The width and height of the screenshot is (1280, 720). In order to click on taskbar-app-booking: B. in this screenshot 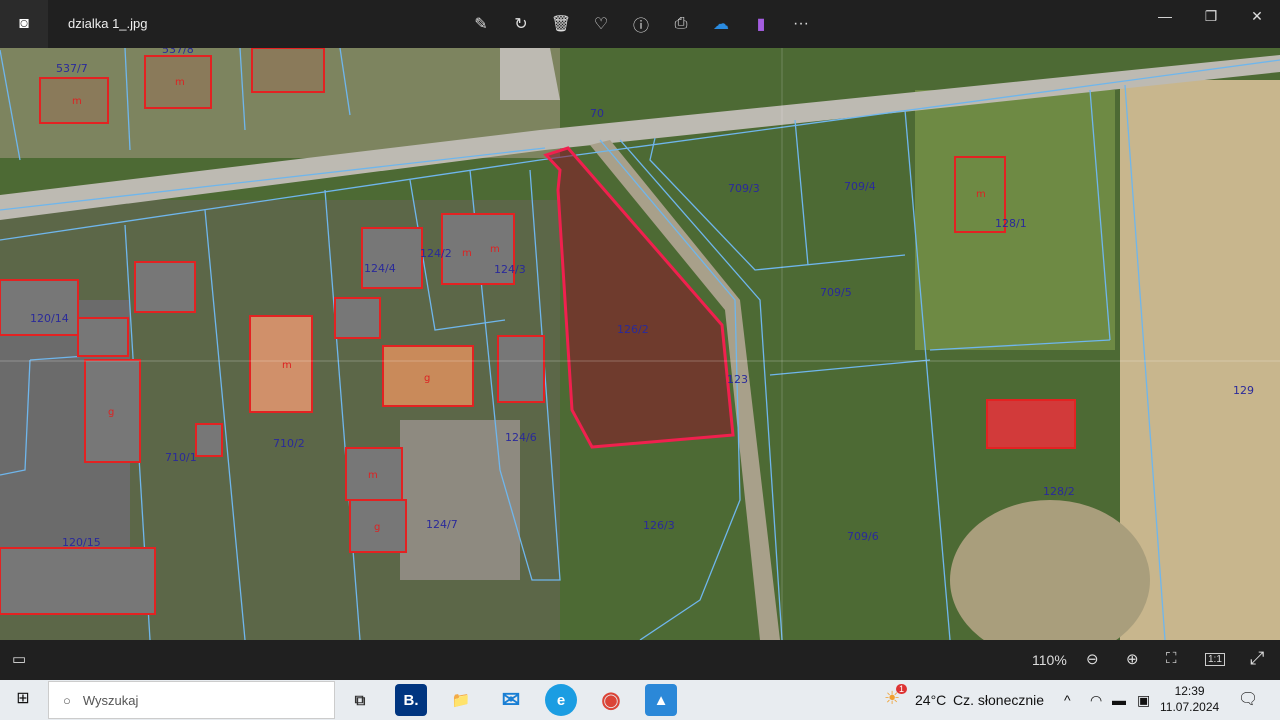, I will do `click(411, 700)`.